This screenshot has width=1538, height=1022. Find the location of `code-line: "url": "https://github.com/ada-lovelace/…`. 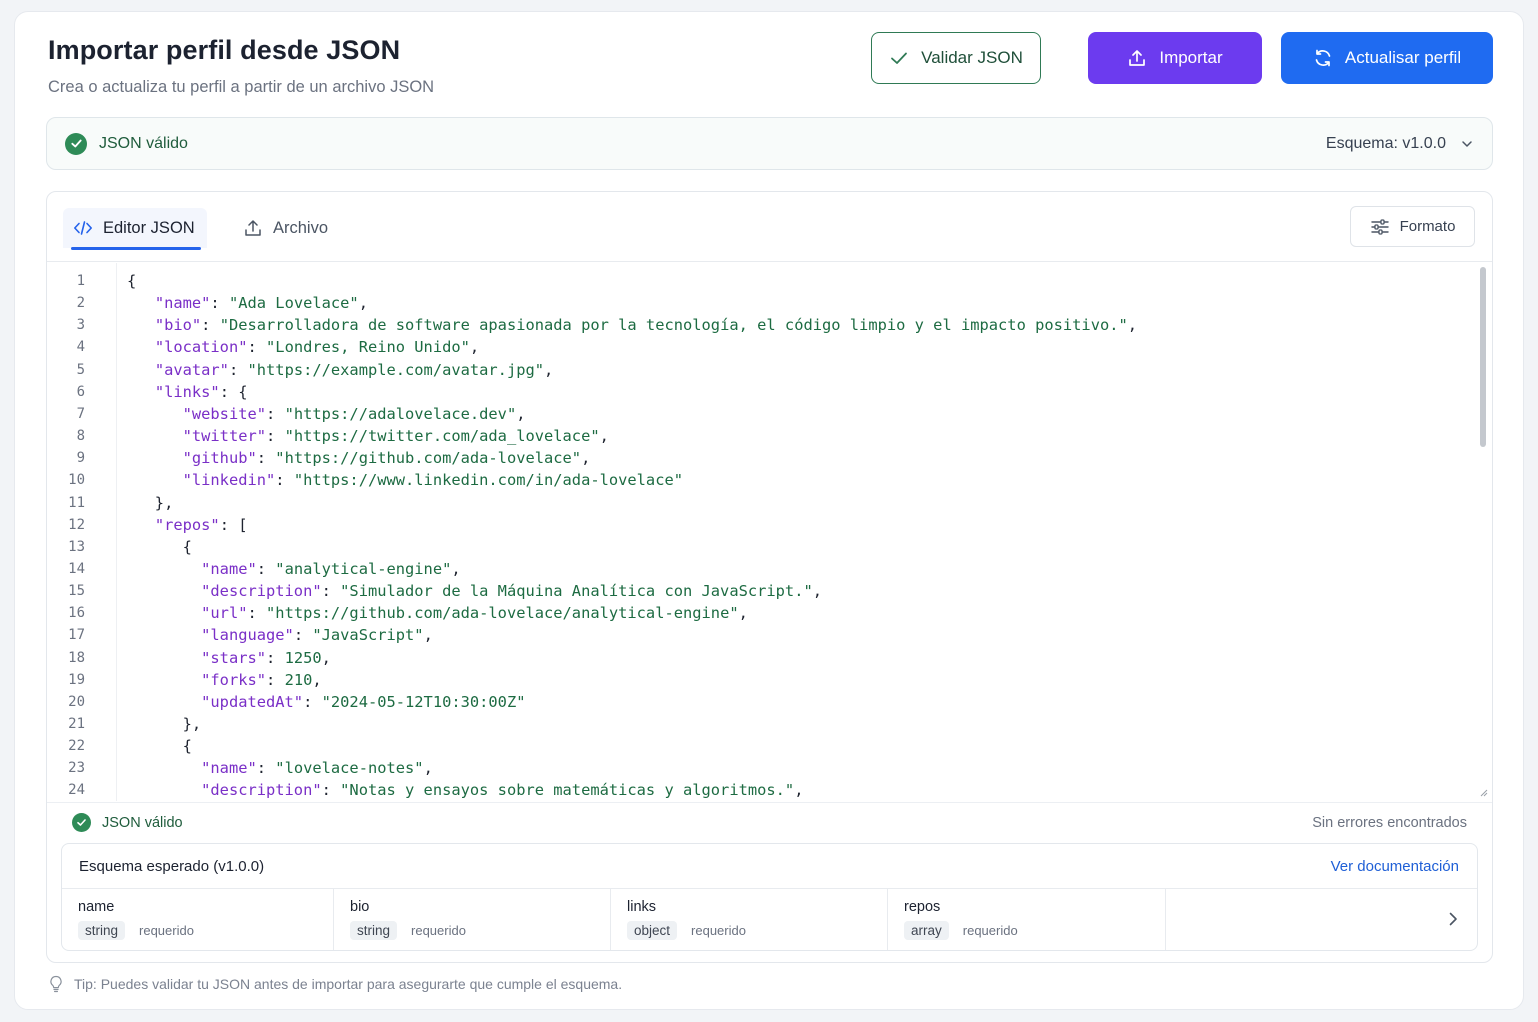

code-line: "url": "https://github.com/ada-lovelace/… is located at coordinates (437, 613).